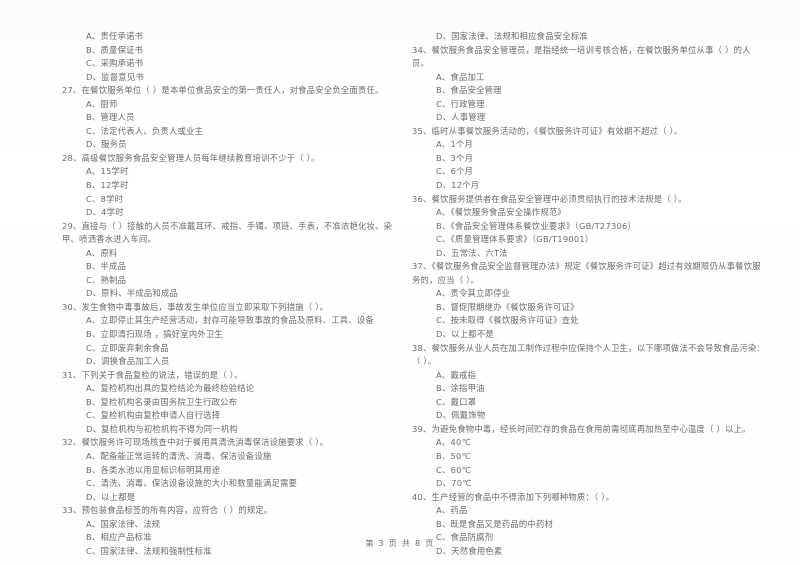 This screenshot has height=565, width=800. What do you see at coordinates (115, 36) in the screenshot?
I see `option-item: A、责任承诺书` at bounding box center [115, 36].